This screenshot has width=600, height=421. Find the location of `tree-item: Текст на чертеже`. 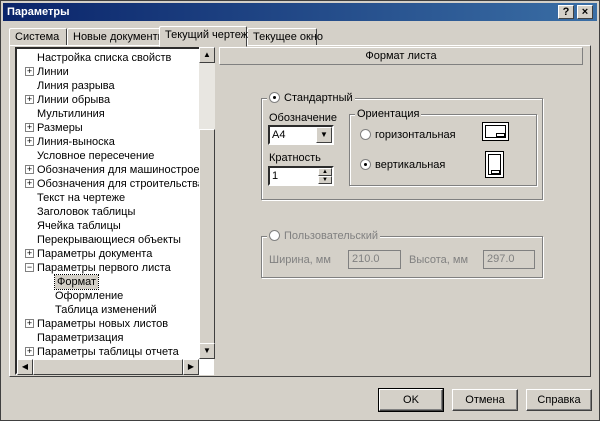

tree-item: Текст на чертеже is located at coordinates (81, 198).